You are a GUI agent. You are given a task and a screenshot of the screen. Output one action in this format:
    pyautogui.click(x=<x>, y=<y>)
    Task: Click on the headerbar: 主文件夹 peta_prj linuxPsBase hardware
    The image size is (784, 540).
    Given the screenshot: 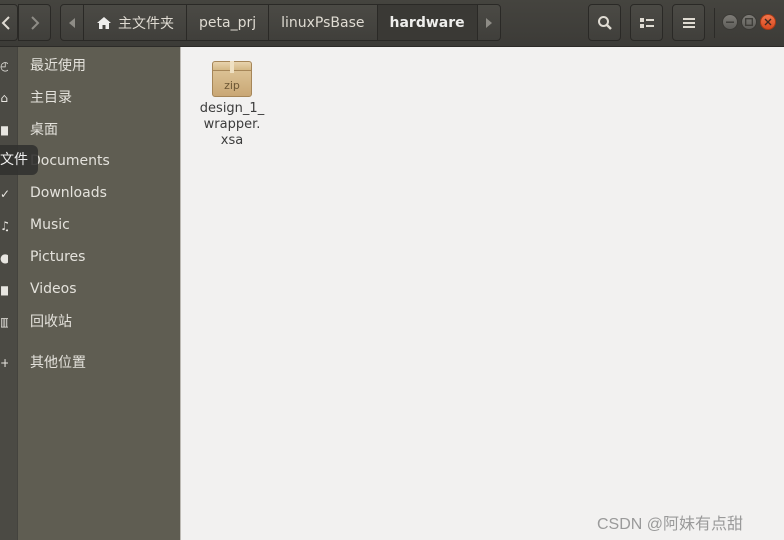 What is the action you would take?
    pyautogui.click(x=392, y=23)
    